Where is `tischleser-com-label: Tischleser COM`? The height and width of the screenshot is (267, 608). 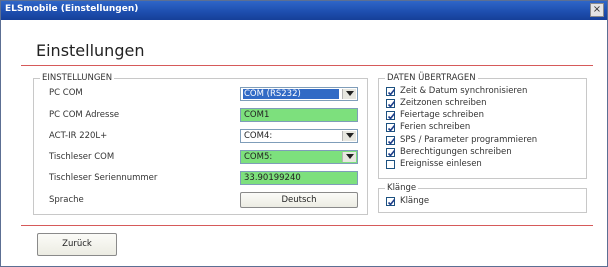 tischleser-com-label: Tischleser COM is located at coordinates (82, 157).